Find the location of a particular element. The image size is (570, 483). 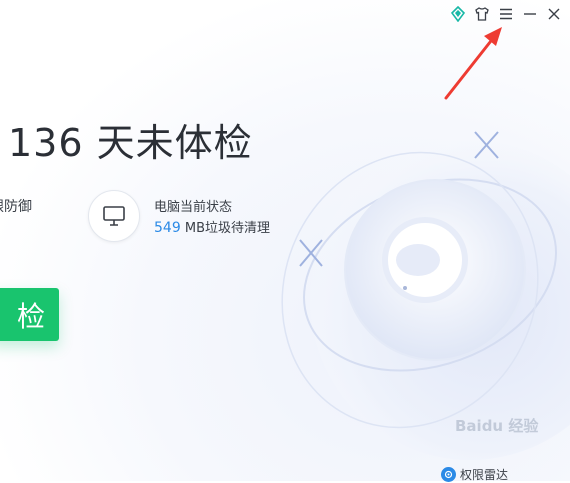

annotation-arrow is located at coordinates (473, 63).